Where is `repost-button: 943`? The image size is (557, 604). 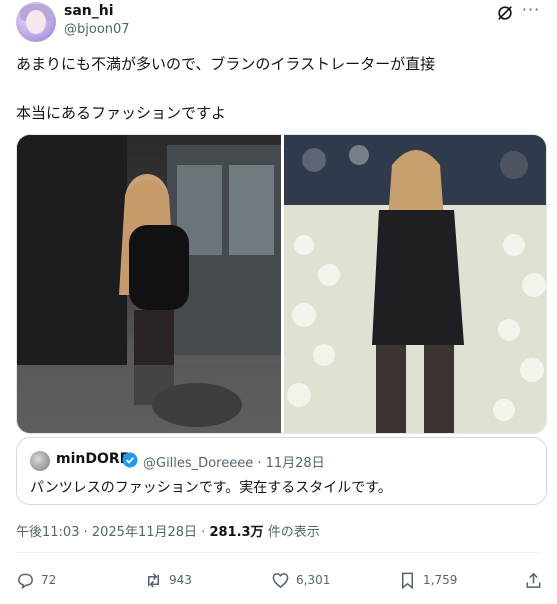
repost-button: 943 is located at coordinates (168, 580).